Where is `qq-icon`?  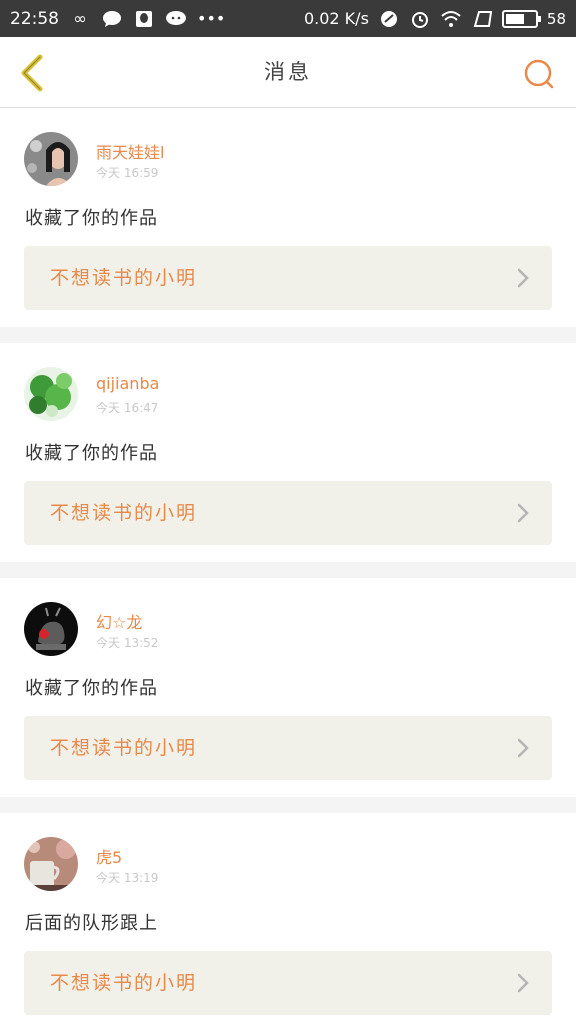 qq-icon is located at coordinates (144, 19).